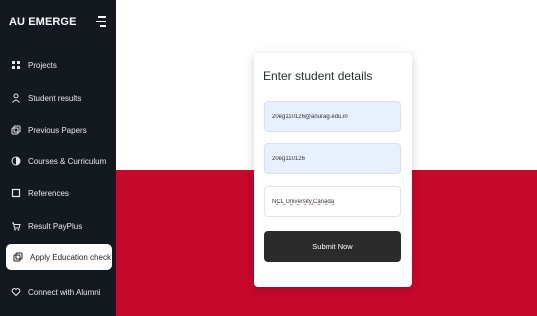 This screenshot has width=537, height=316. What do you see at coordinates (16, 292) in the screenshot?
I see `heart-icon` at bounding box center [16, 292].